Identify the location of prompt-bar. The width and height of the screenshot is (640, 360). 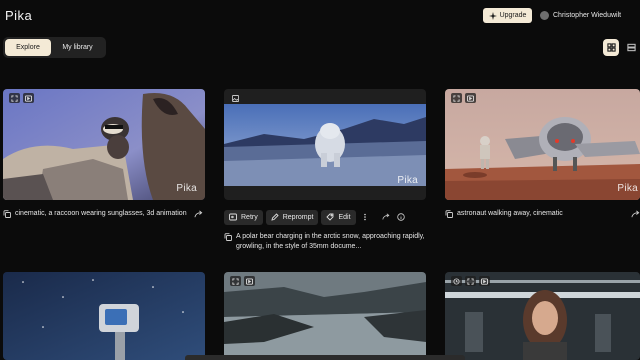
(325, 357).